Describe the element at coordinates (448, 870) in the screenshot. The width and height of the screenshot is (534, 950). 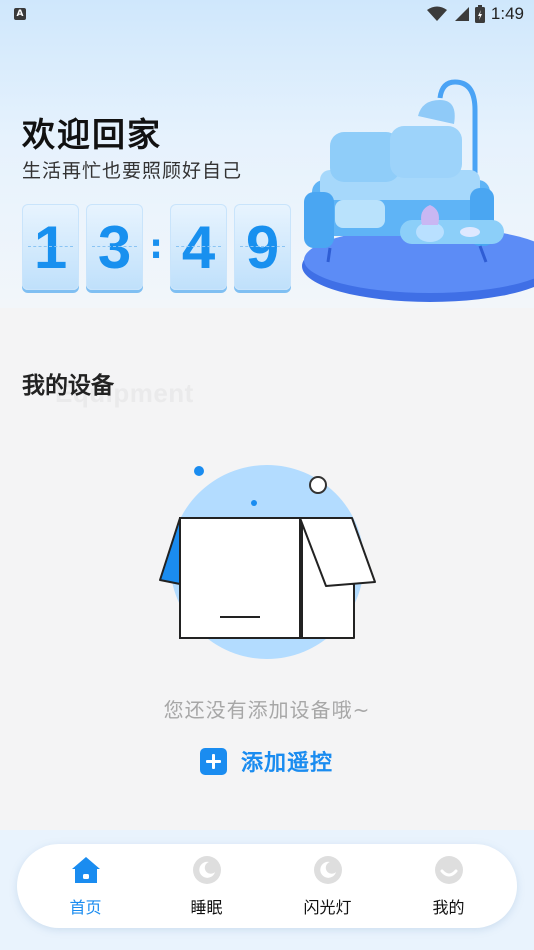
I see `smile-icon` at that location.